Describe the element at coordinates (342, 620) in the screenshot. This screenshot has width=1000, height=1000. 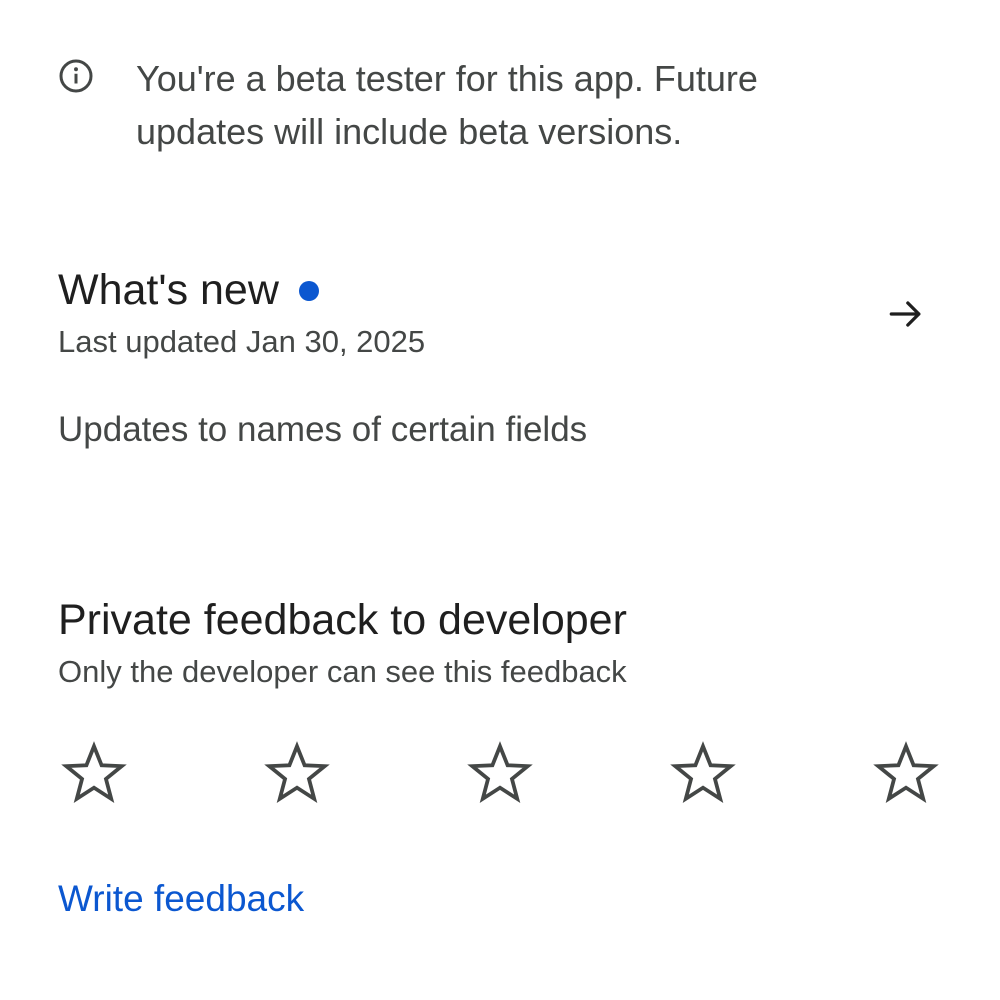
I see `feedback-title: Private feedback to developer` at that location.